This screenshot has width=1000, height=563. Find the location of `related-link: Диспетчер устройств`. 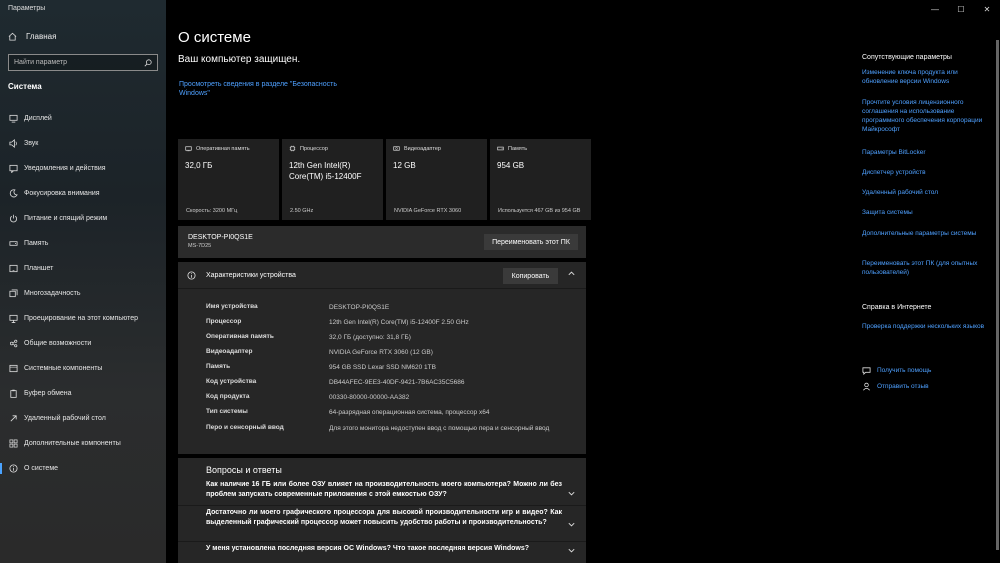

related-link: Диспетчер устройств is located at coordinates (926, 172).